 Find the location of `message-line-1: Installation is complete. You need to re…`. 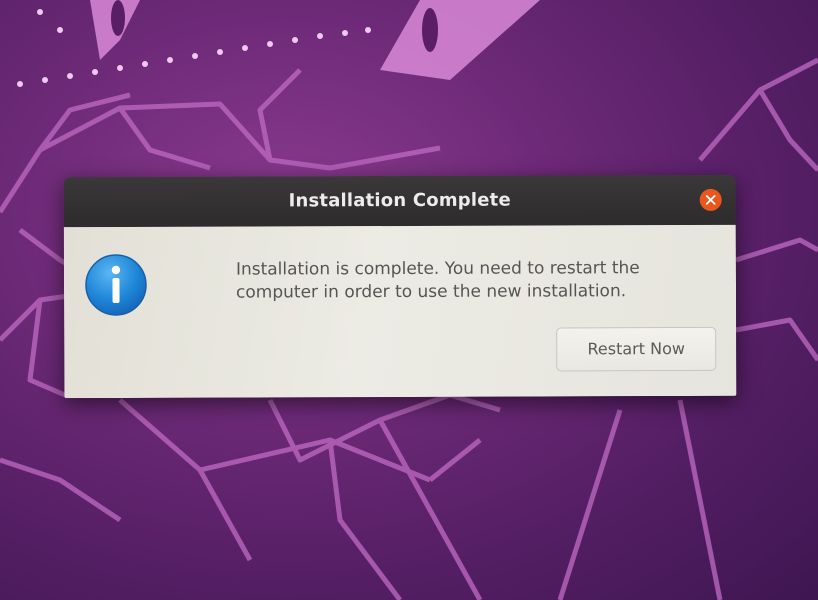

message-line-1: Installation is complete. You need to re… is located at coordinates (437, 269).